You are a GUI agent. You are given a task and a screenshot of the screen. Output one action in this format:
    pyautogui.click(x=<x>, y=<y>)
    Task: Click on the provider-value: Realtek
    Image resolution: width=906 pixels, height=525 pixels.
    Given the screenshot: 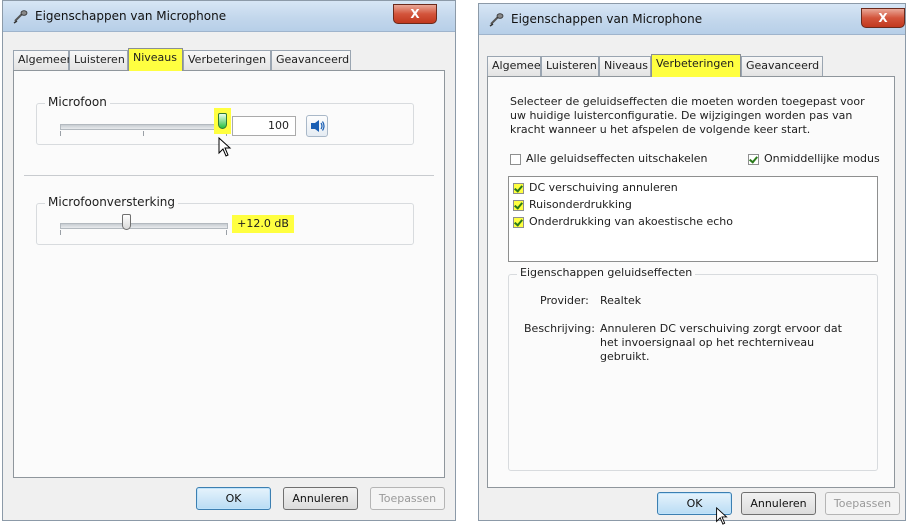 What is the action you would take?
    pyautogui.click(x=621, y=300)
    